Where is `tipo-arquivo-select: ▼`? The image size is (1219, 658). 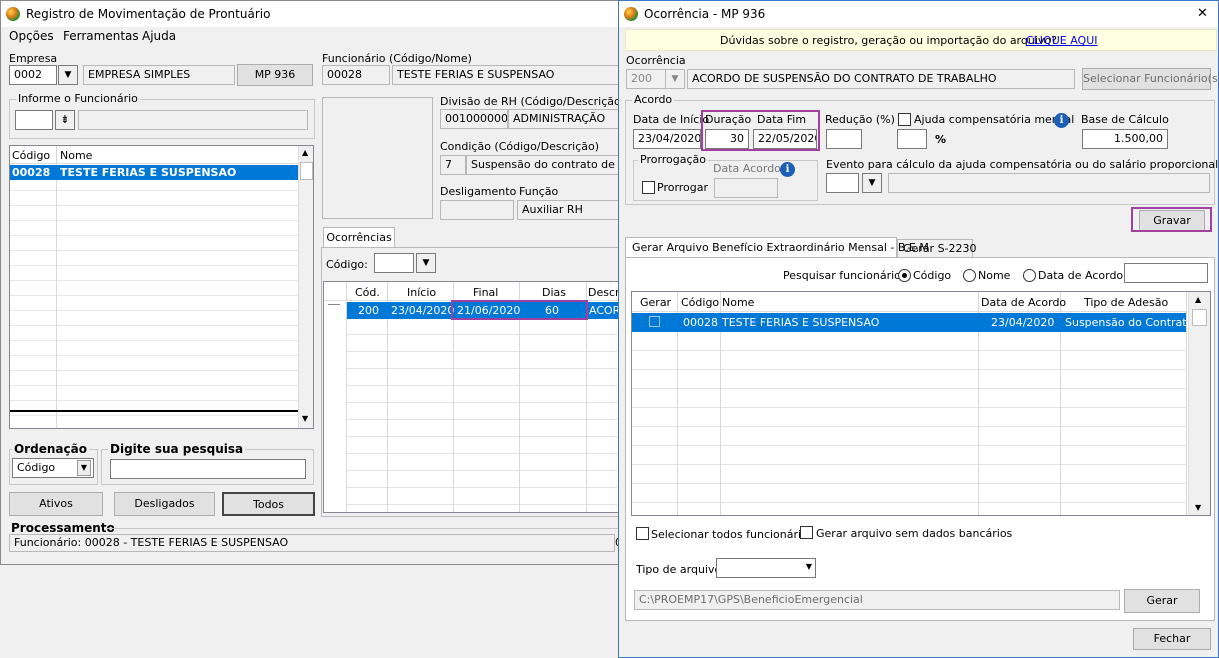
tipo-arquivo-select: ▼ is located at coordinates (766, 568).